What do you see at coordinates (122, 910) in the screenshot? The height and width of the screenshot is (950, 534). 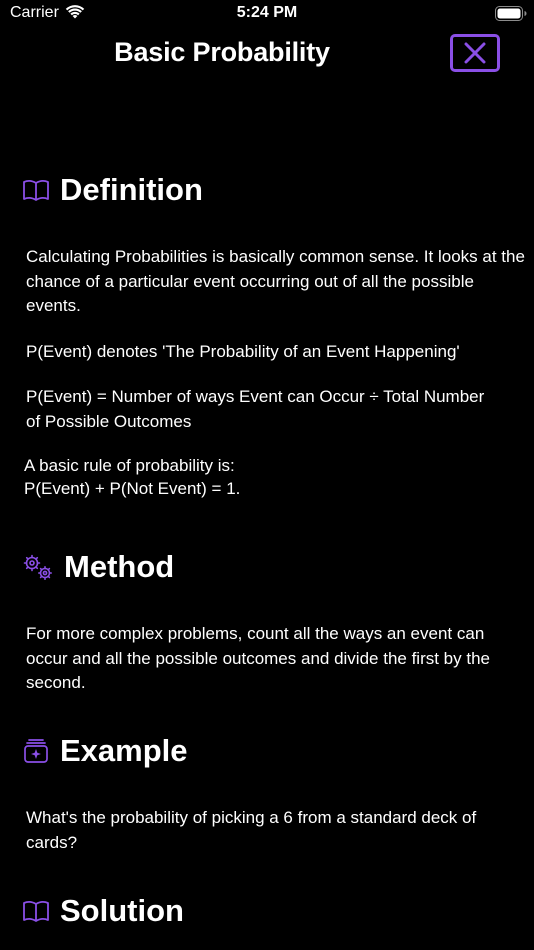 I see `solution-title: Solution` at bounding box center [122, 910].